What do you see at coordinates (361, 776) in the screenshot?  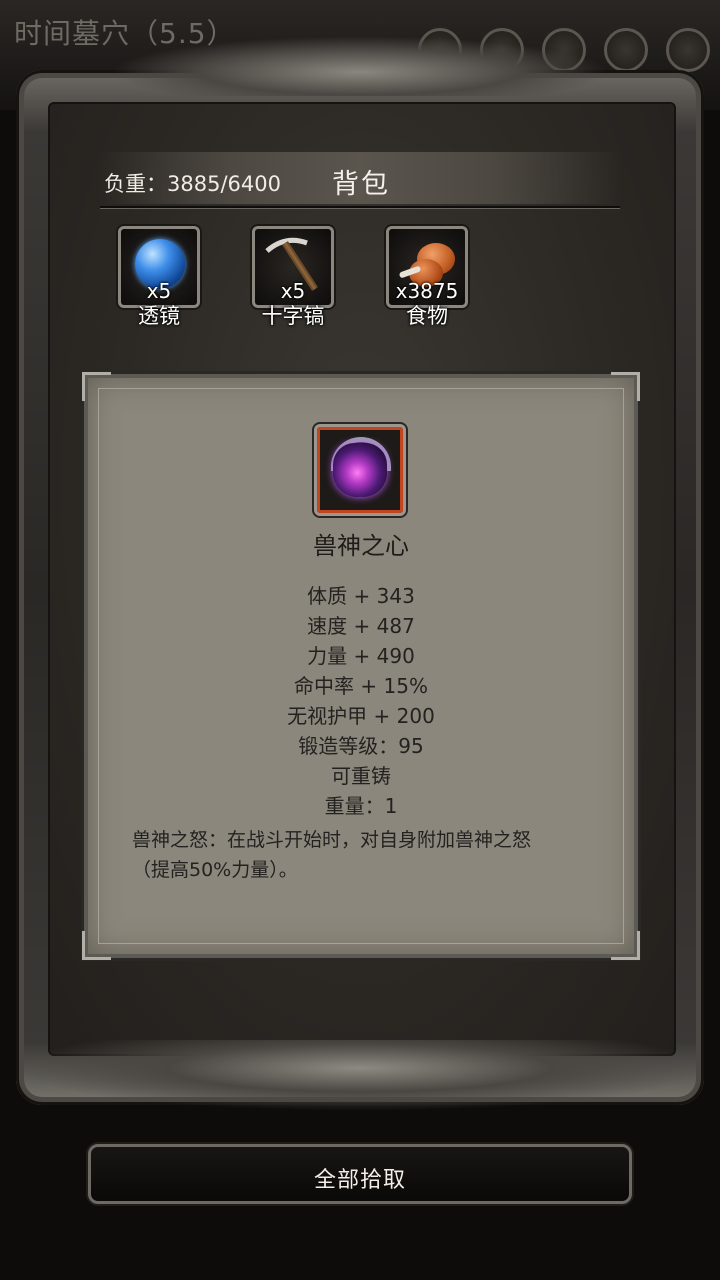 I see `stat-line: 可重铸` at bounding box center [361, 776].